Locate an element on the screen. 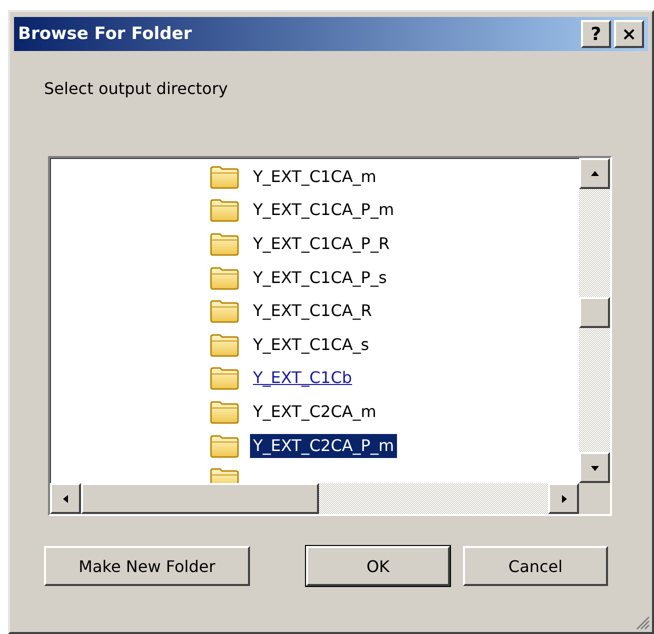 This screenshot has width=654, height=634. prompt-text: Select output directory is located at coordinates (136, 88).